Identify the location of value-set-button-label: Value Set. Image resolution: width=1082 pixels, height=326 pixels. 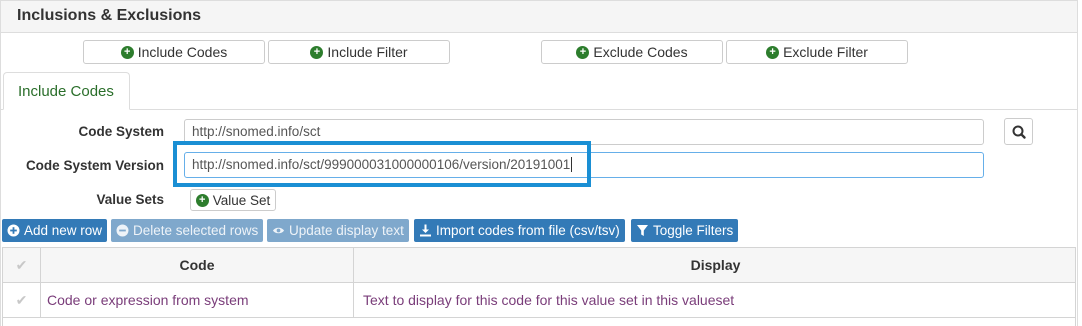
(241, 200).